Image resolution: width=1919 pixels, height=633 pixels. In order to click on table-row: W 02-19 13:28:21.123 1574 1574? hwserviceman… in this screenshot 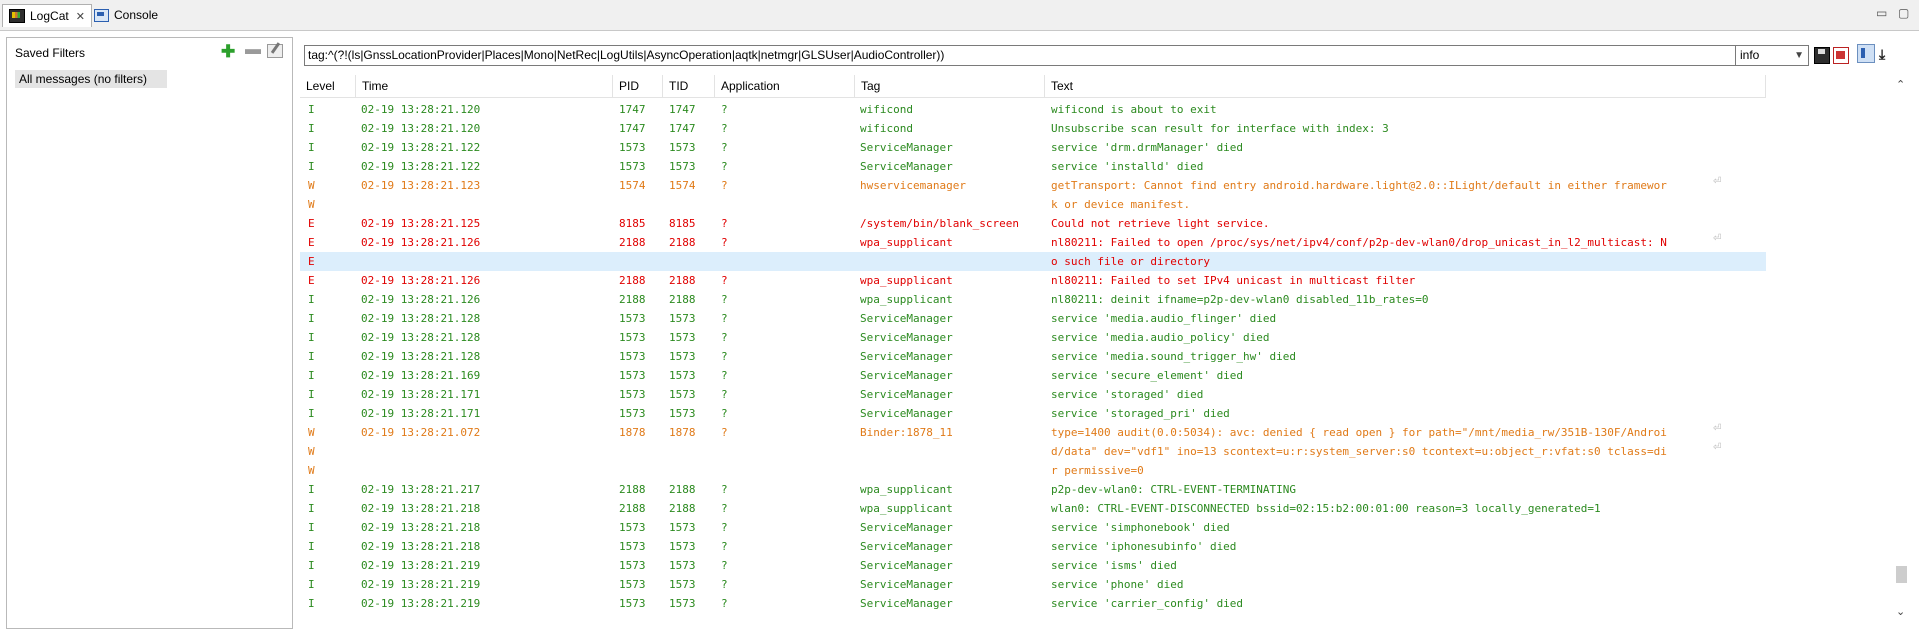, I will do `click(1033, 185)`.